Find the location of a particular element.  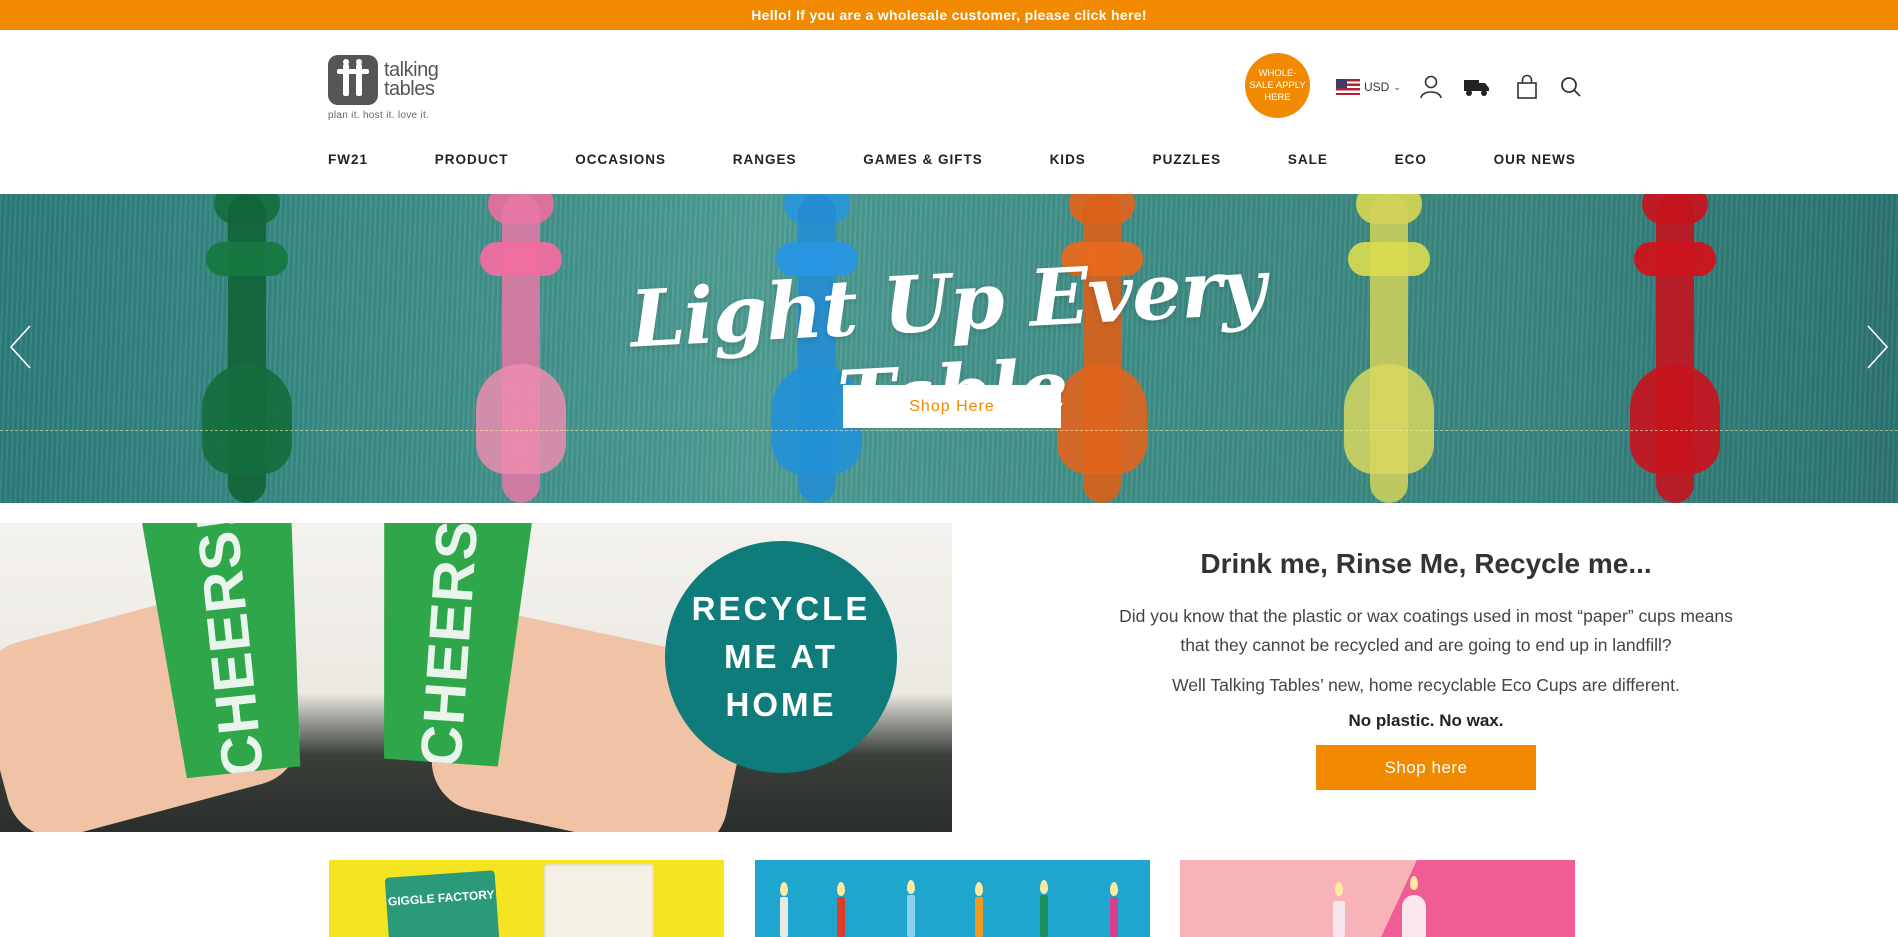

currency-selector: USD ⌄ is located at coordinates (1368, 87).